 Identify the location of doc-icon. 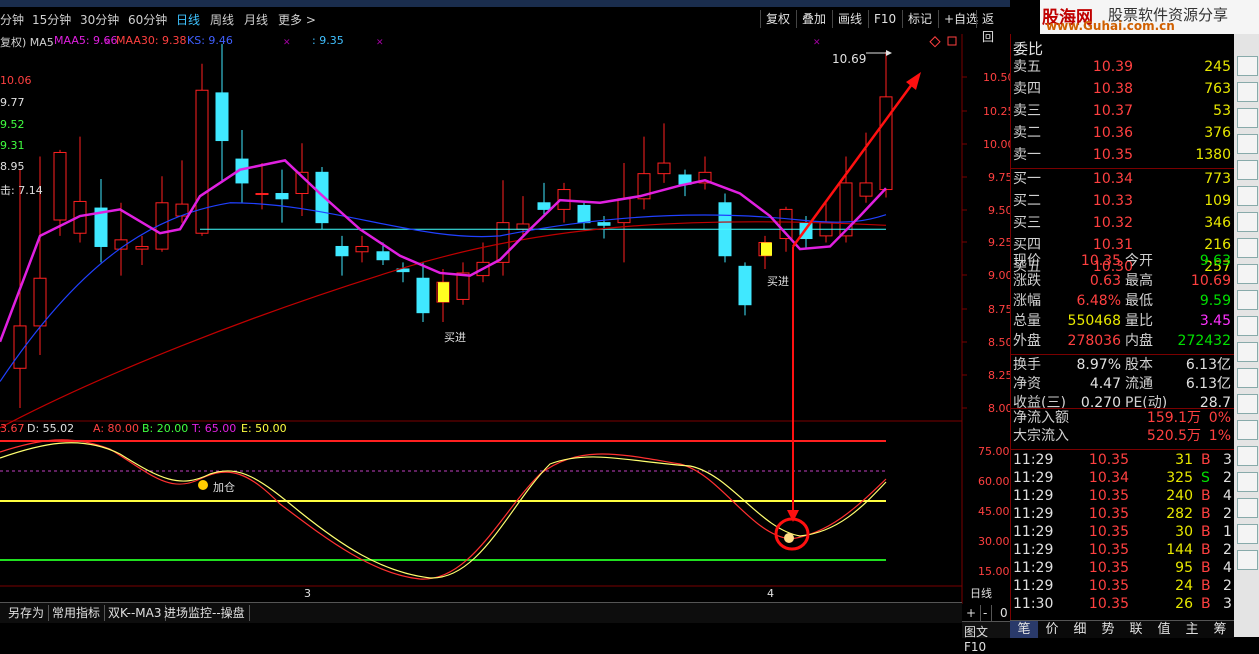
(1247, 534).